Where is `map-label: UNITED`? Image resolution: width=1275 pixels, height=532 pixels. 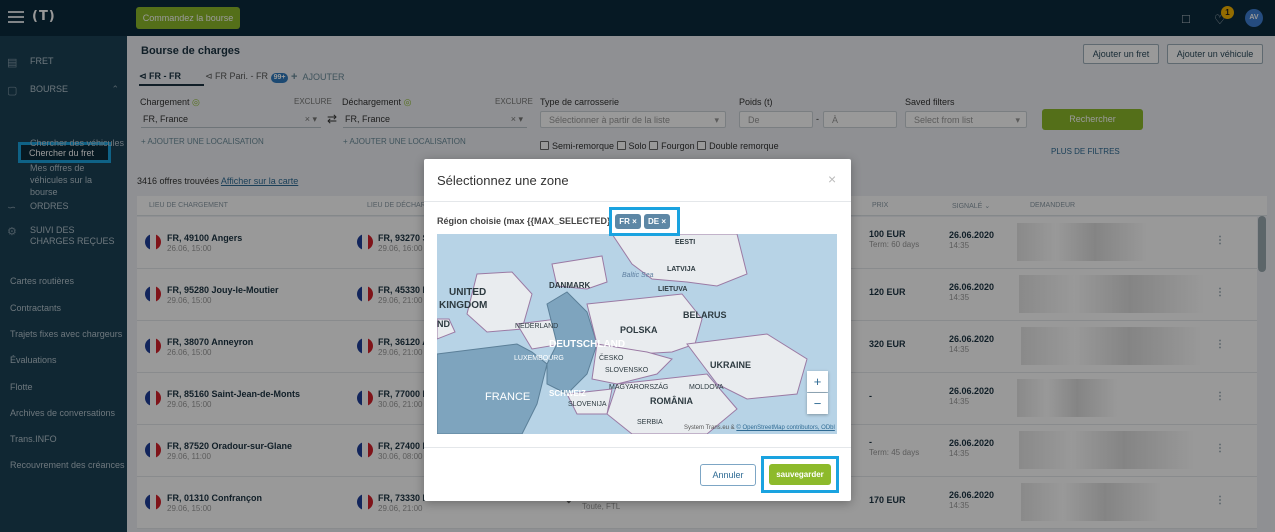 map-label: UNITED is located at coordinates (468, 292).